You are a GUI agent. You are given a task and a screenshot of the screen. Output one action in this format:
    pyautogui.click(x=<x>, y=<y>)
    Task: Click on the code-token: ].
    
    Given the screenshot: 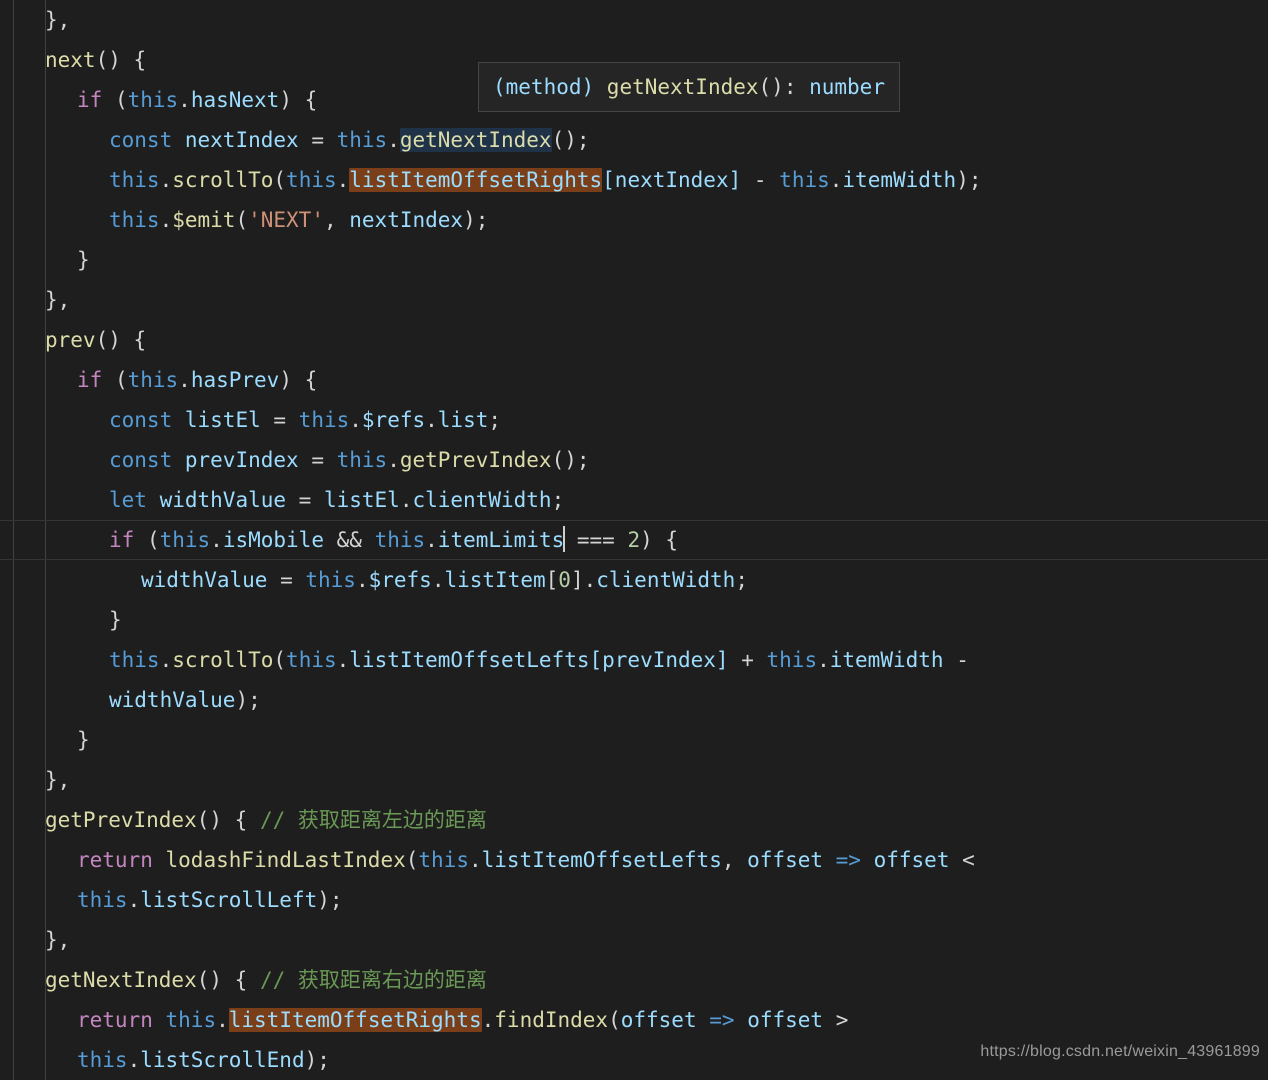 What is the action you would take?
    pyautogui.click(x=583, y=580)
    